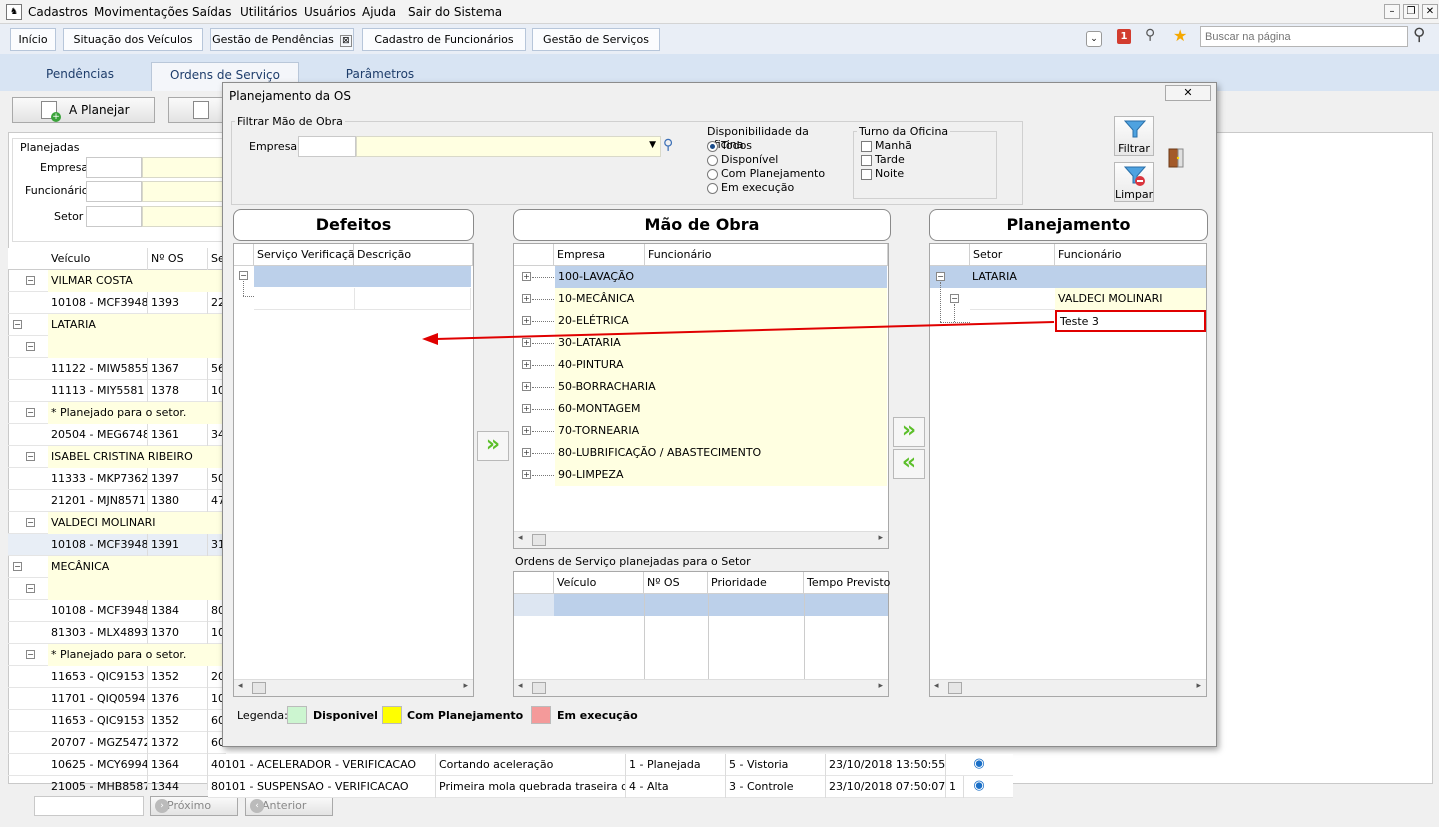 The height and width of the screenshot is (827, 1439). Describe the element at coordinates (117, 479) in the screenshot. I see `table-row: 11333 - MKP7362 1397 50` at that location.